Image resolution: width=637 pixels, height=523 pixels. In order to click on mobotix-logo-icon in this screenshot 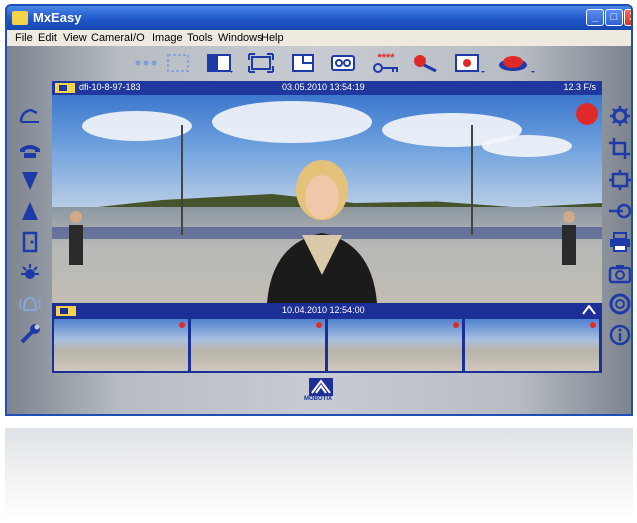, I will do `click(321, 387)`.